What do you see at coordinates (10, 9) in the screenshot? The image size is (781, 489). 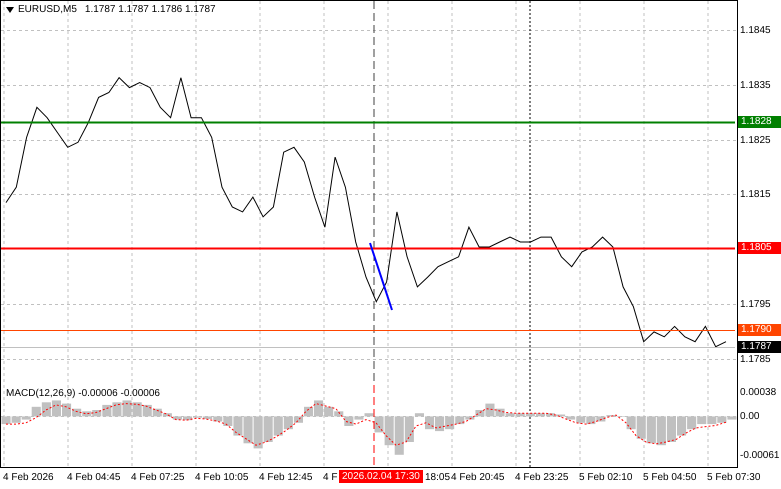 I see `dropdown-triangle-icon` at bounding box center [10, 9].